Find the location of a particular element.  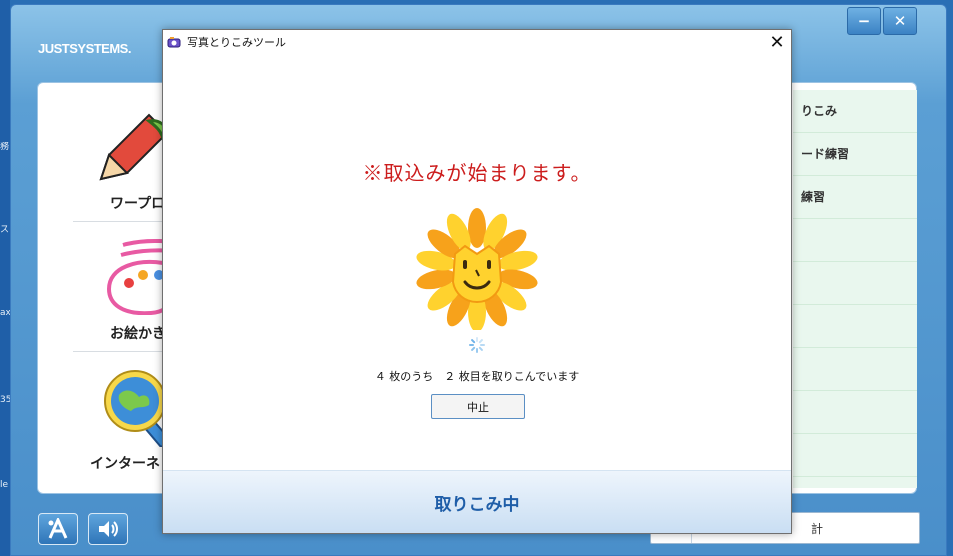

speaker-icon is located at coordinates (108, 529).